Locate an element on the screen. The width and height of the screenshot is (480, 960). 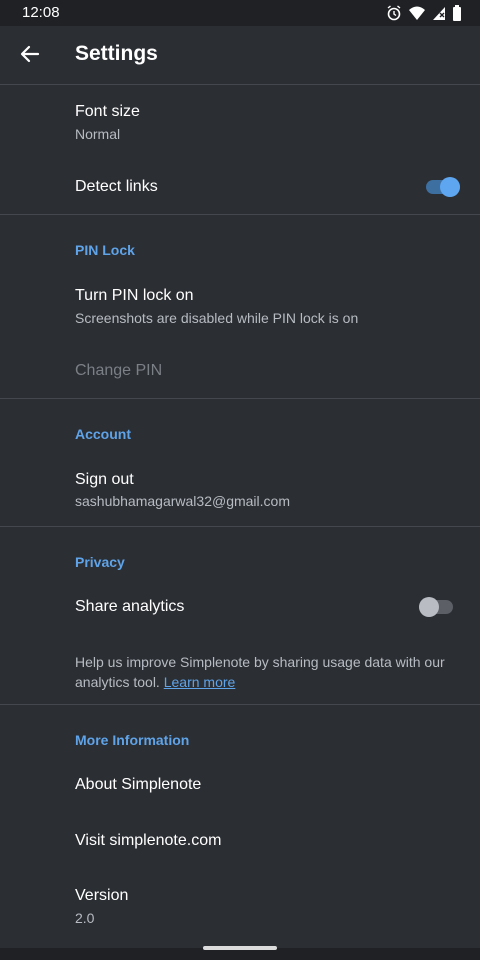
about-simplenote-item: About Simplenote is located at coordinates (138, 785).